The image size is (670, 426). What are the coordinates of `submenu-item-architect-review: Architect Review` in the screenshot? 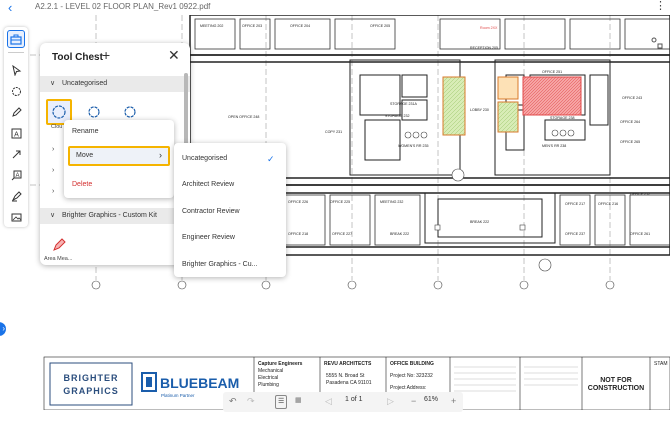 It's located at (208, 184).